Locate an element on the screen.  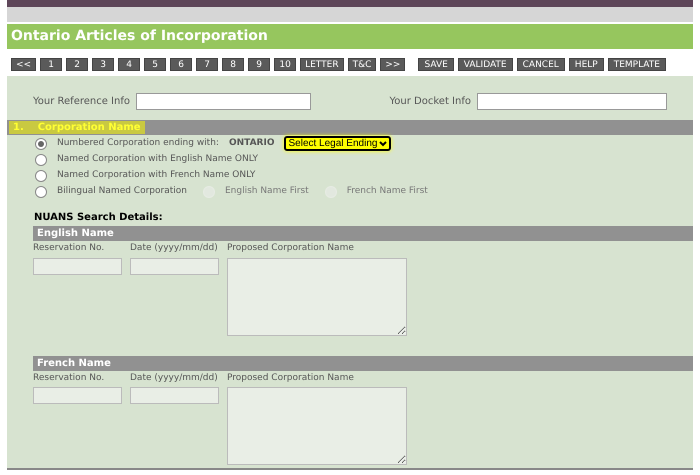
option-label: Named Corporation with French Name ONLY is located at coordinates (156, 175).